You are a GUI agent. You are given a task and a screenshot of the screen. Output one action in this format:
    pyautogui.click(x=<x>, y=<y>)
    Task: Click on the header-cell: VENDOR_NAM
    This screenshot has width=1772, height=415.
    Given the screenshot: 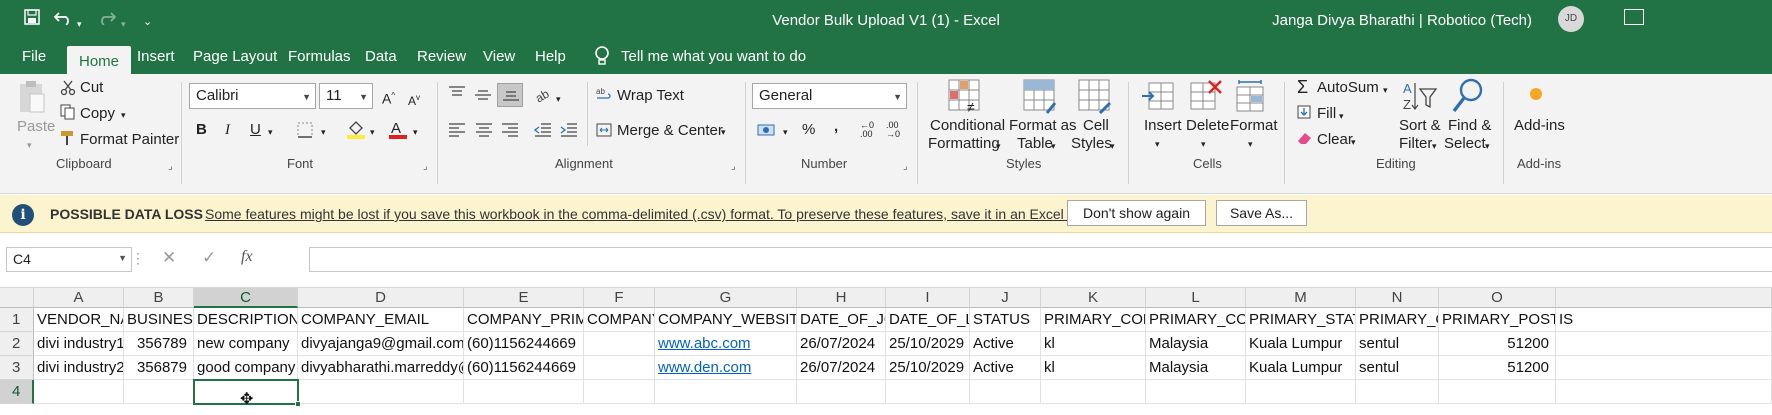 What is the action you would take?
    pyautogui.click(x=79, y=320)
    